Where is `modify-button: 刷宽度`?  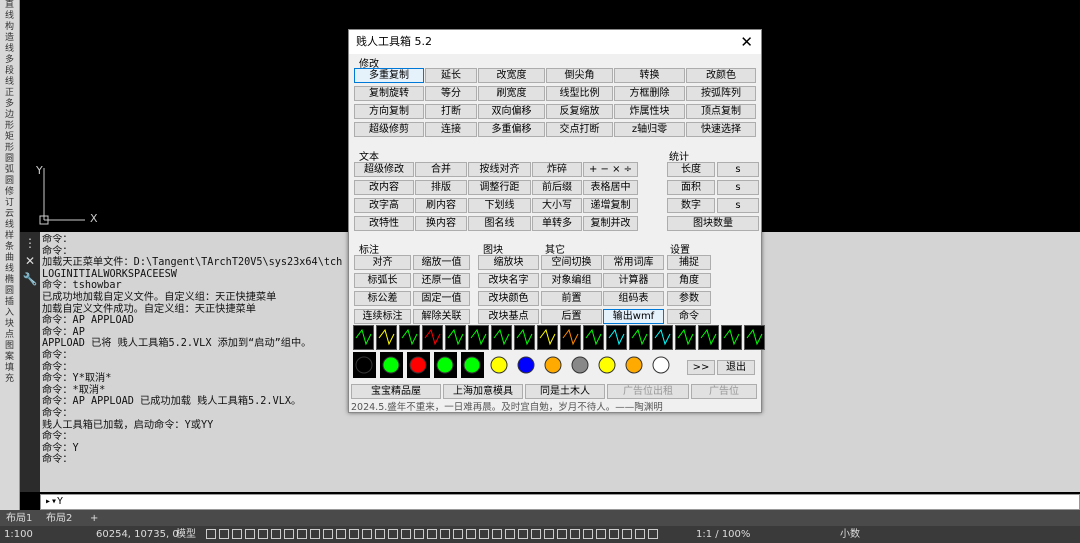
modify-button: 刷宽度 is located at coordinates (511, 93).